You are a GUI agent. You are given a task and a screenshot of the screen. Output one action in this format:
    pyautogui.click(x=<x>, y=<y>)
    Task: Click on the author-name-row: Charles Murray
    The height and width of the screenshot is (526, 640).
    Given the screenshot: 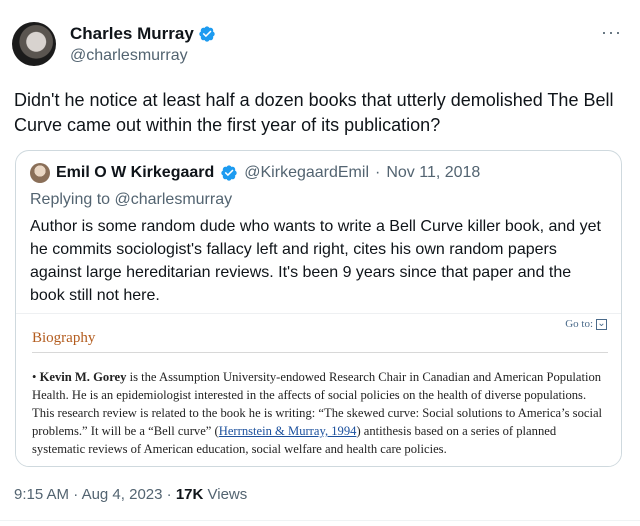 What is the action you would take?
    pyautogui.click(x=143, y=34)
    